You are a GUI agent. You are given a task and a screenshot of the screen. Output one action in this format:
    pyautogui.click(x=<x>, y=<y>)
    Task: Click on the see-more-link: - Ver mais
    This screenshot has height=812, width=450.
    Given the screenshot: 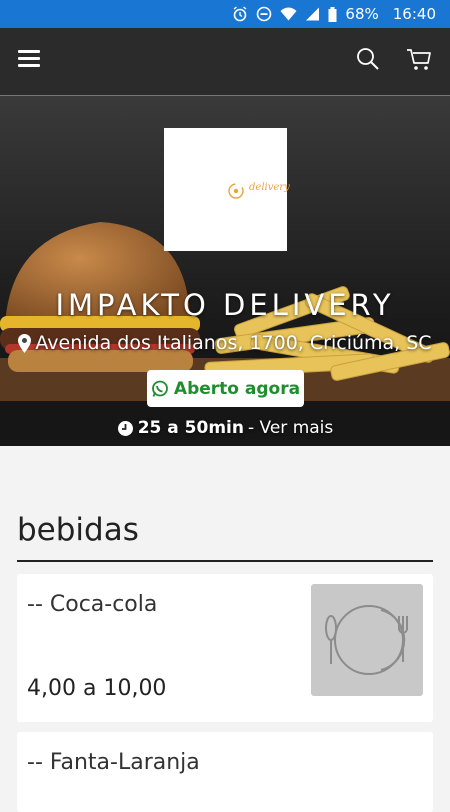 What is the action you would take?
    pyautogui.click(x=290, y=428)
    